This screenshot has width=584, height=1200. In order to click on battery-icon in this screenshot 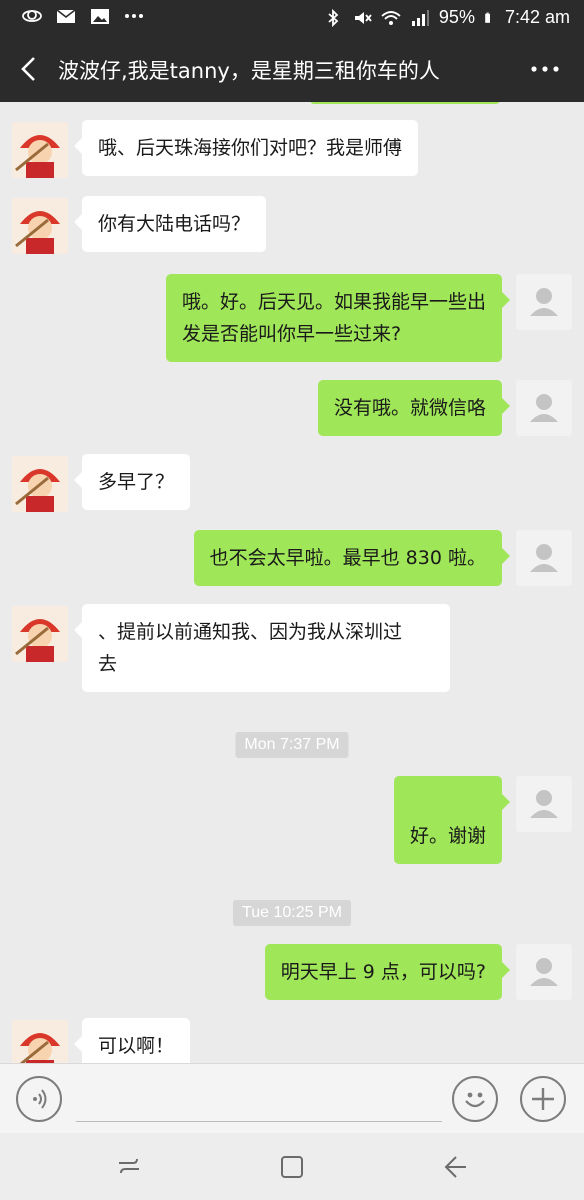, I will do `click(487, 17)`.